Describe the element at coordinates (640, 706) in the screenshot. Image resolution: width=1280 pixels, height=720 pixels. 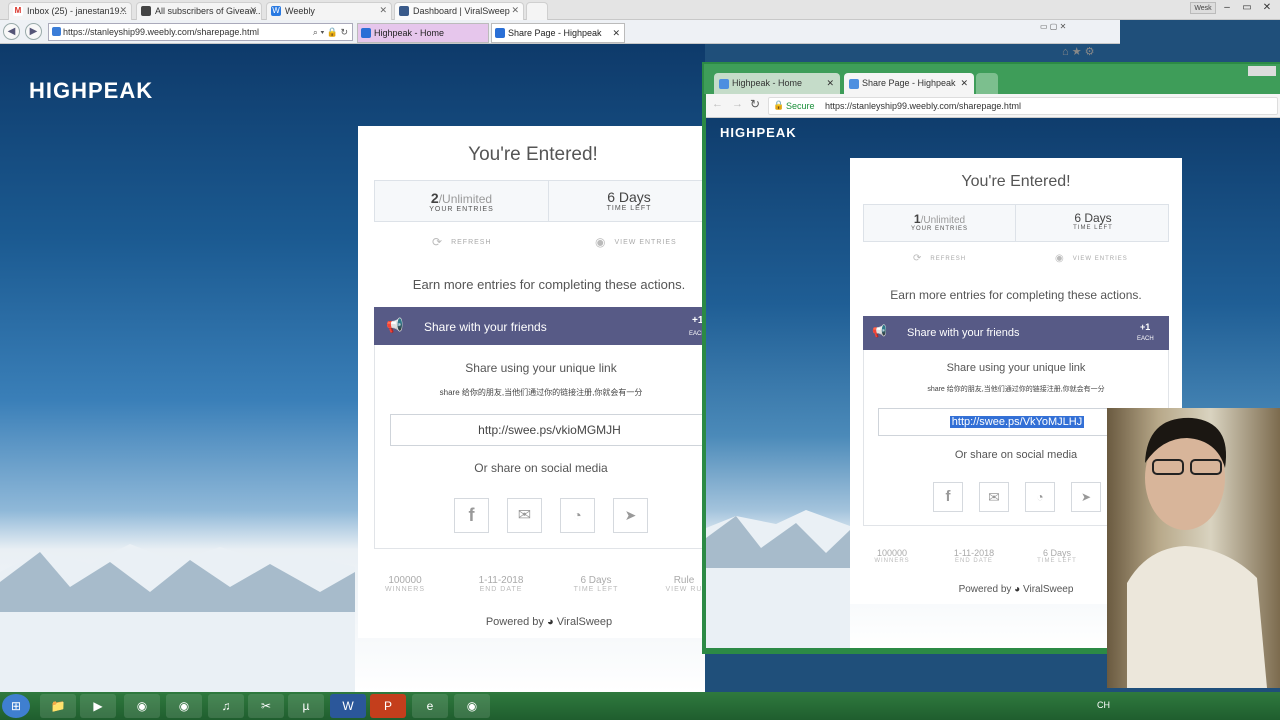
I see `windows-taskbar: ⊞ 📁 ▶ ◉ ◉ ♫ ✂ µ W P e ◉ CH` at that location.